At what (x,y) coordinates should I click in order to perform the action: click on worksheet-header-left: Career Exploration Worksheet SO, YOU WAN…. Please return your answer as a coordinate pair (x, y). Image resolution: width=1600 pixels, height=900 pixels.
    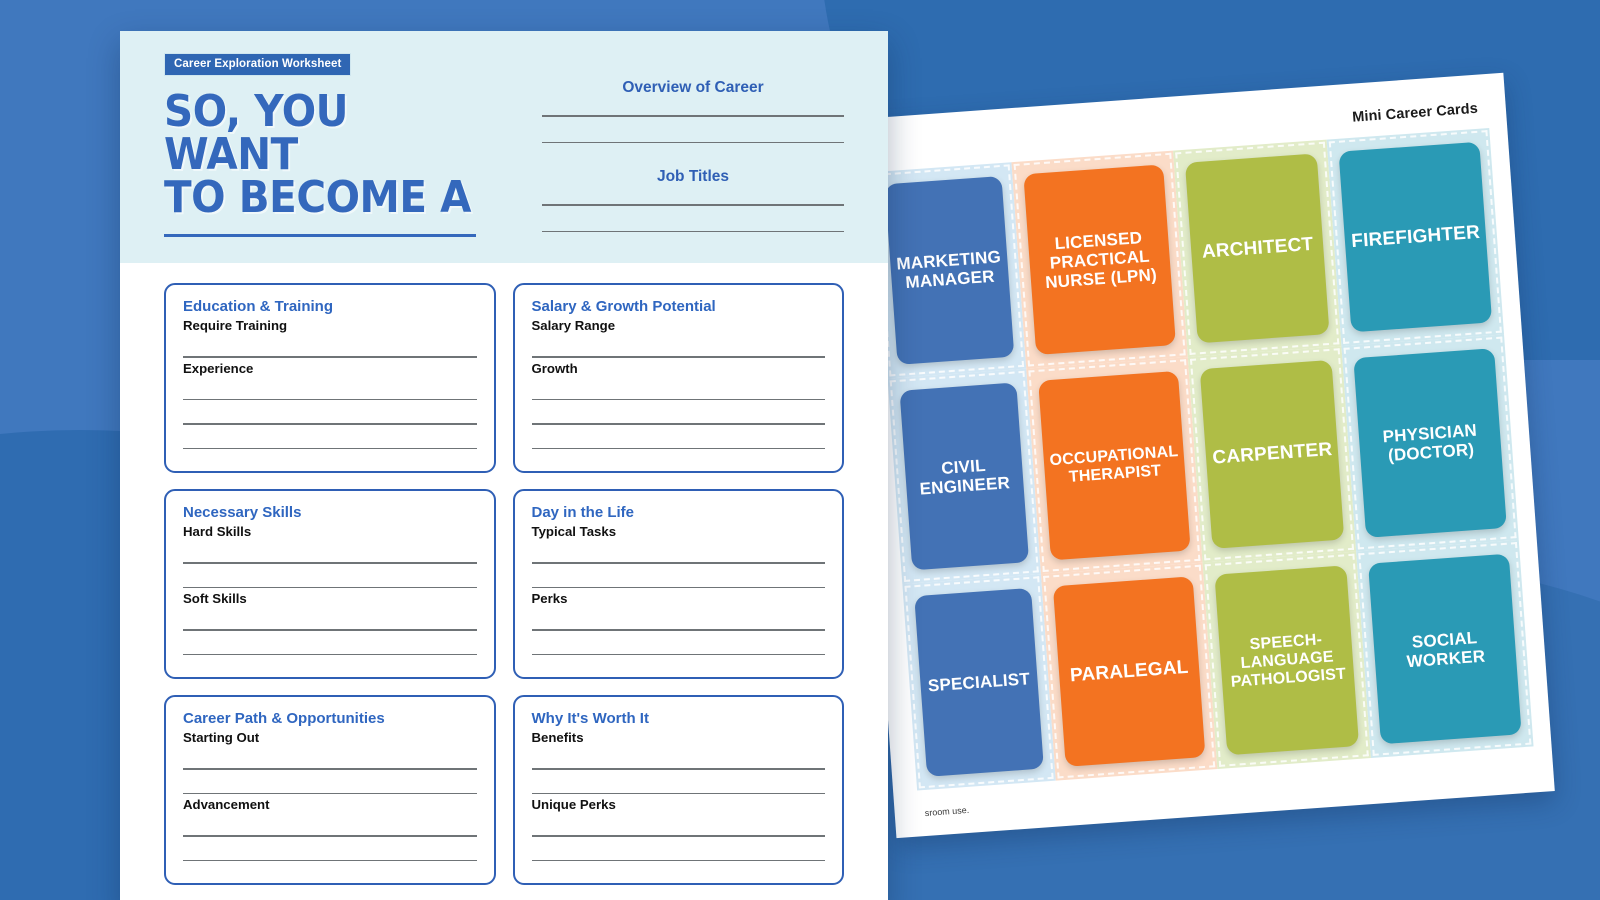
    Looking at the image, I should click on (340, 145).